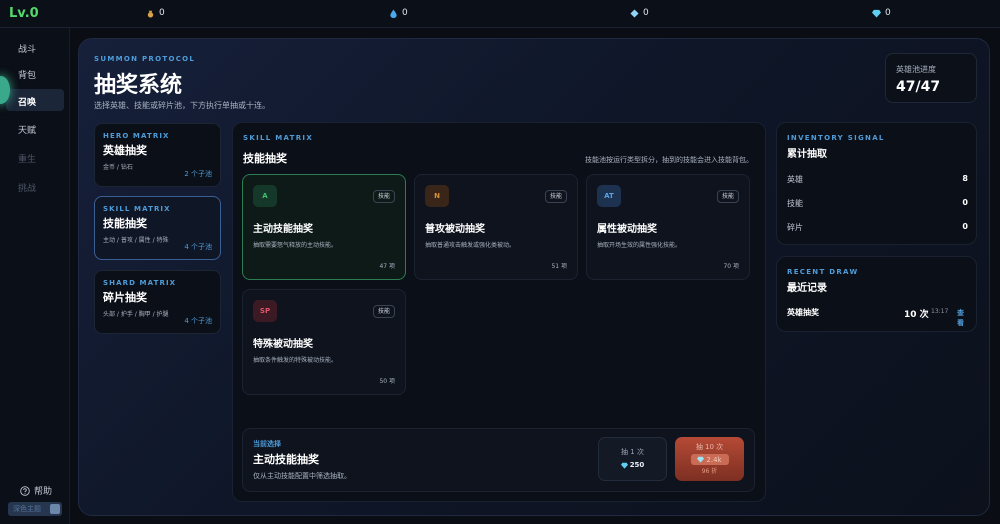 Image resolution: width=1000 pixels, height=524 pixels. Describe the element at coordinates (286, 459) in the screenshot. I see `selection-name: 主动技能抽奖` at that location.